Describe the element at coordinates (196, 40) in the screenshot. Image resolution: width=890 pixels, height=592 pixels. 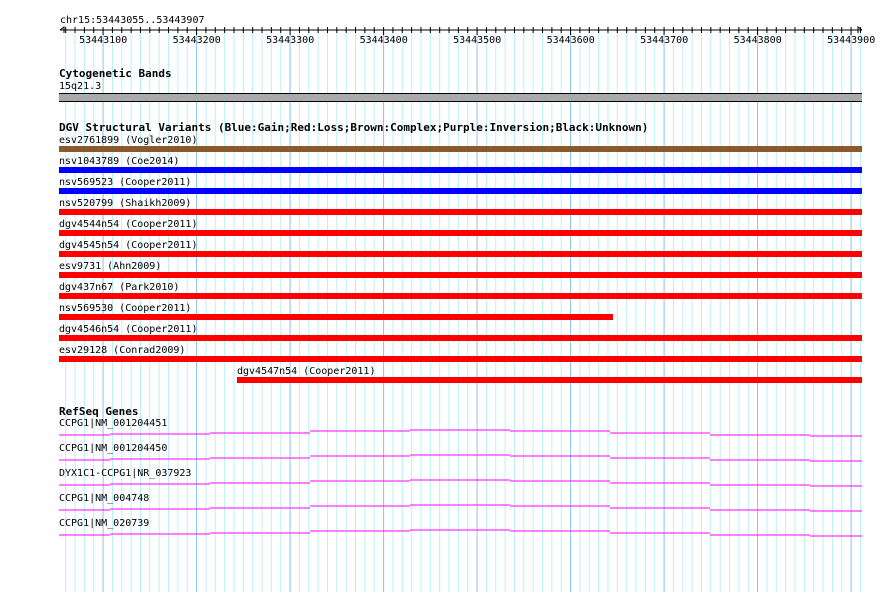
I see `ruler-tick-label: 53443200` at that location.